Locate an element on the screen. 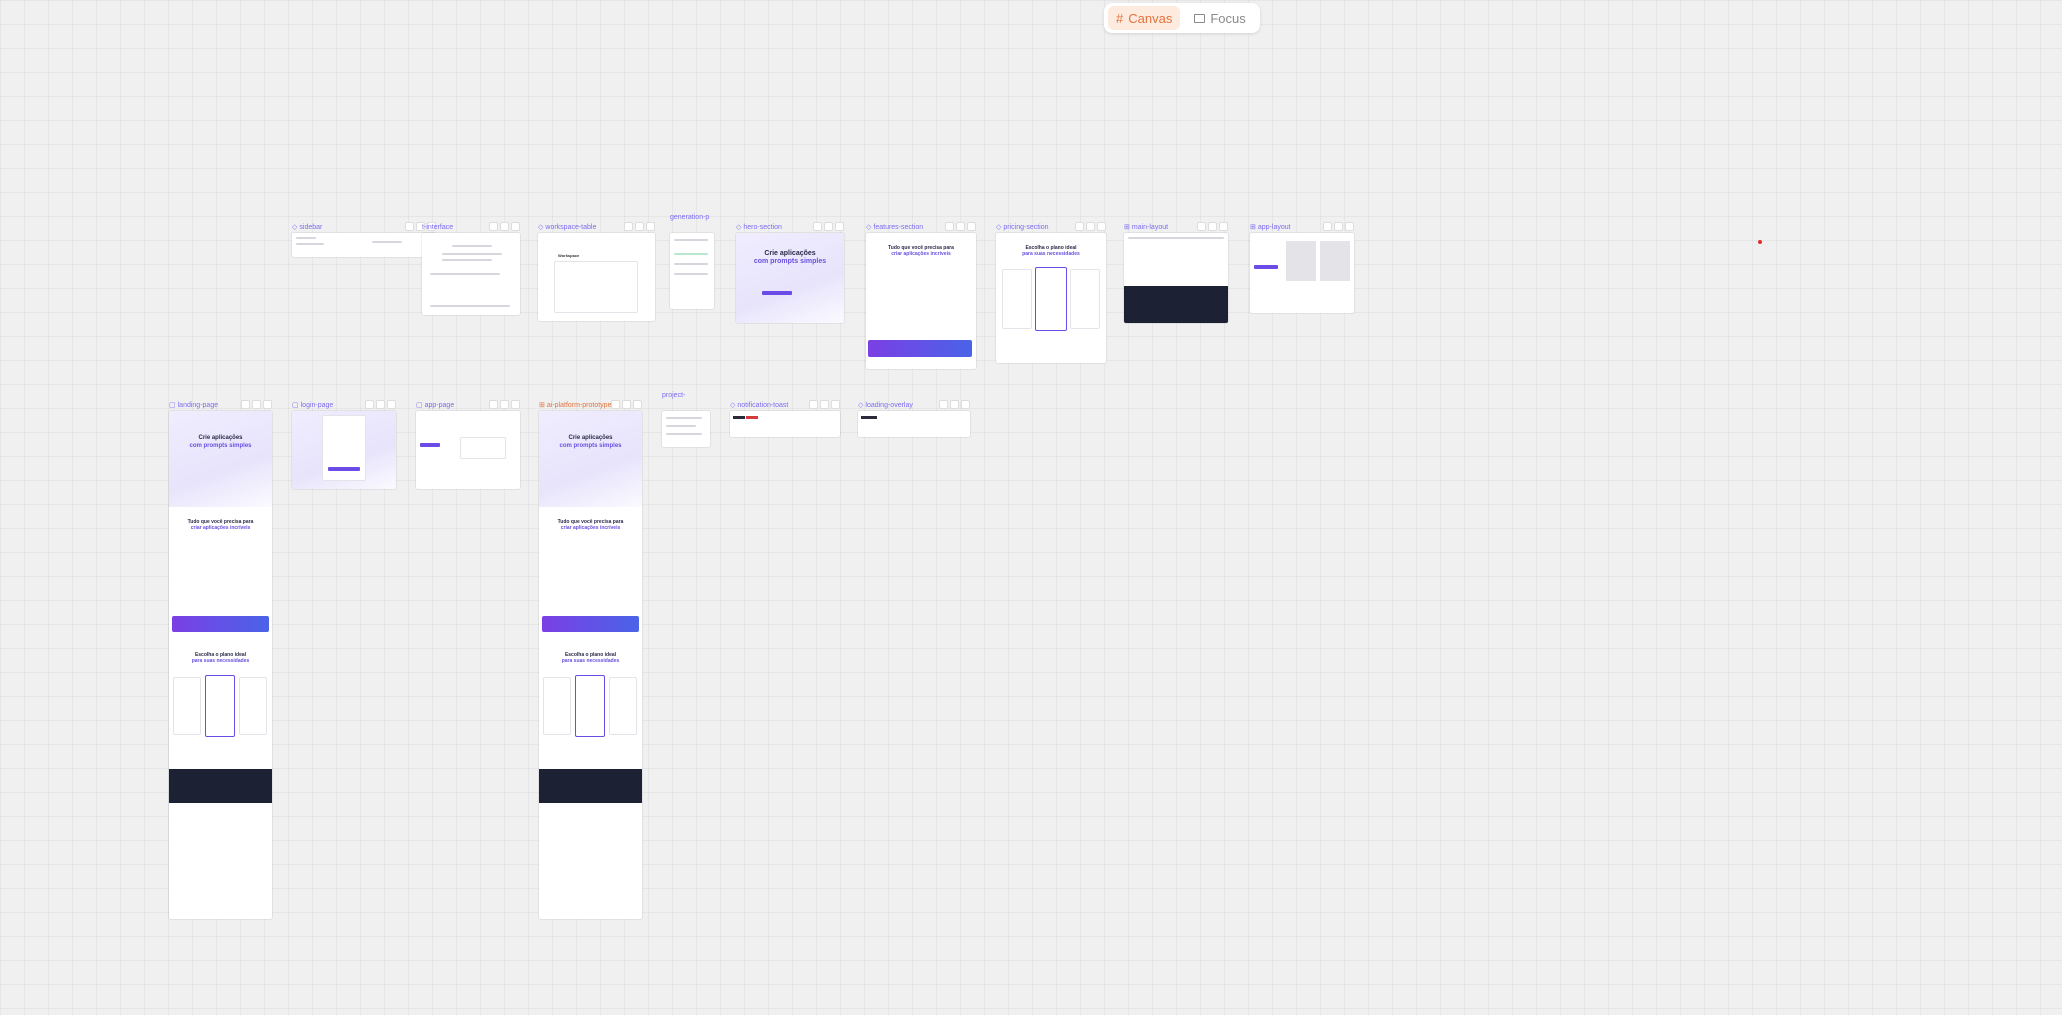  frame-app-page: ▢ app-page is located at coordinates (468, 444).